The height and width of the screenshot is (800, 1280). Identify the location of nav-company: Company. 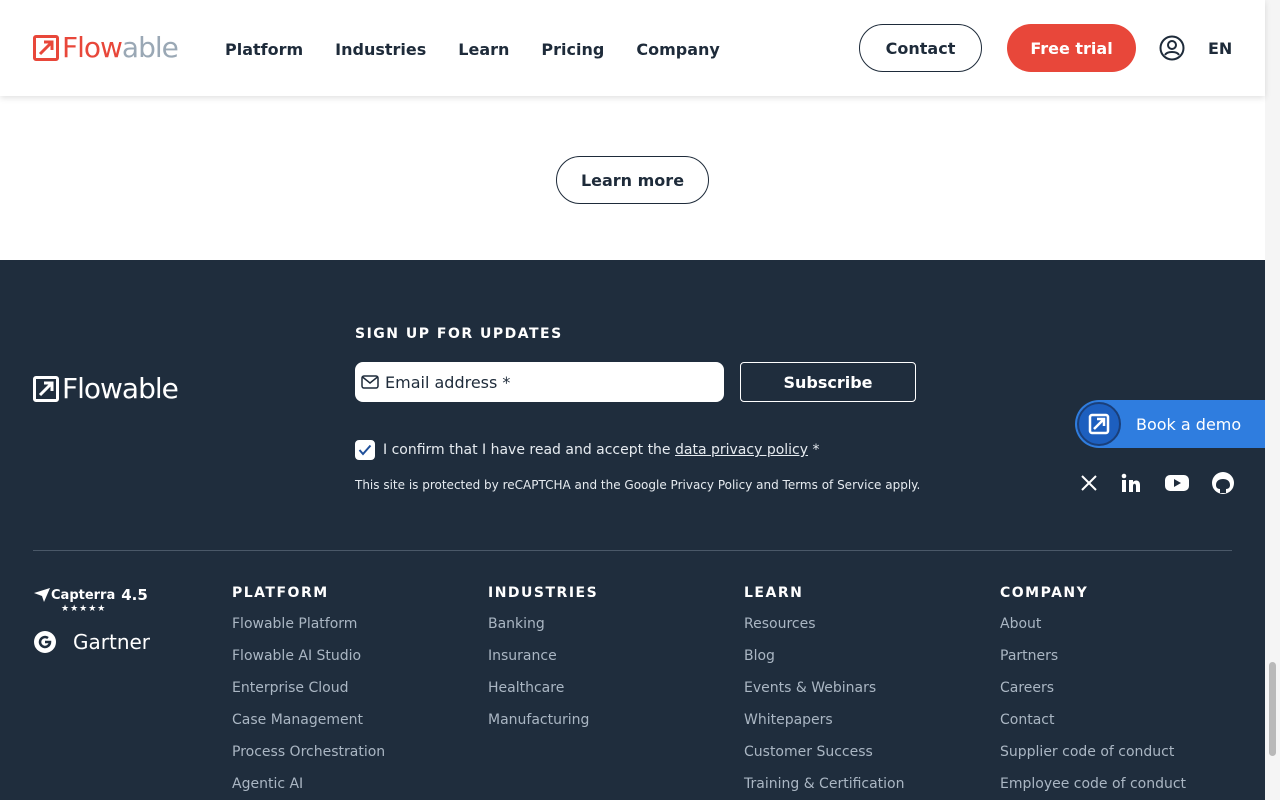
(677, 50).